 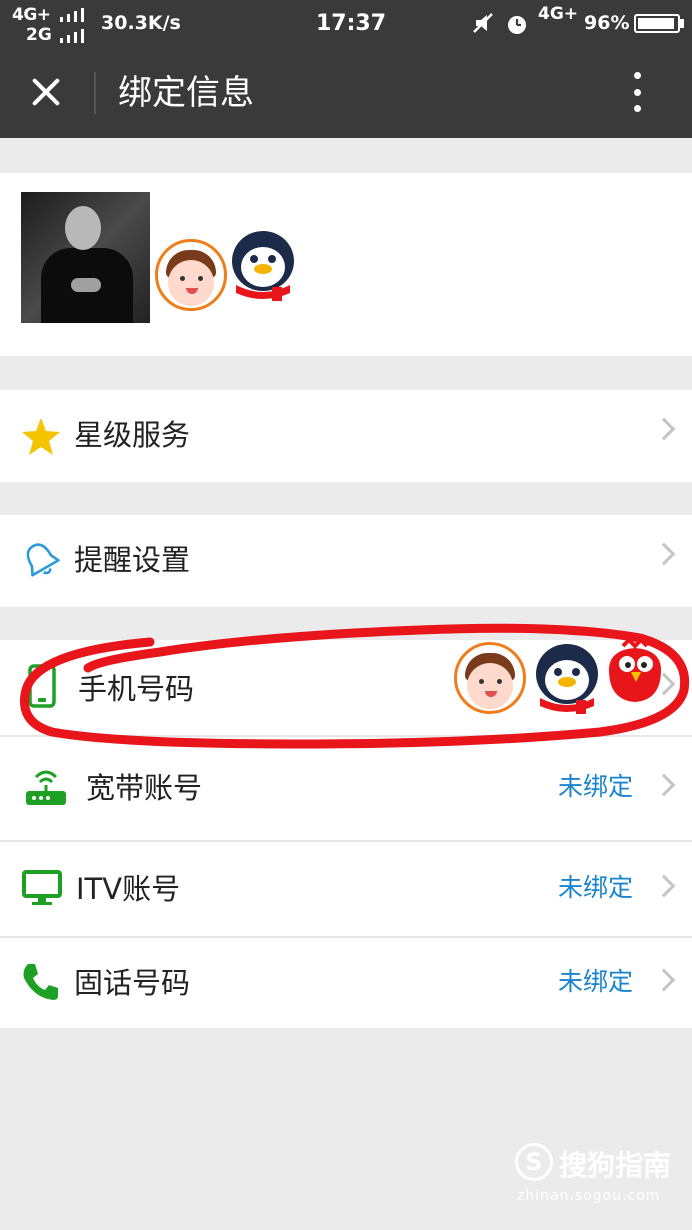 I want to click on network-type-secondary: 2G, so click(x=39, y=35).